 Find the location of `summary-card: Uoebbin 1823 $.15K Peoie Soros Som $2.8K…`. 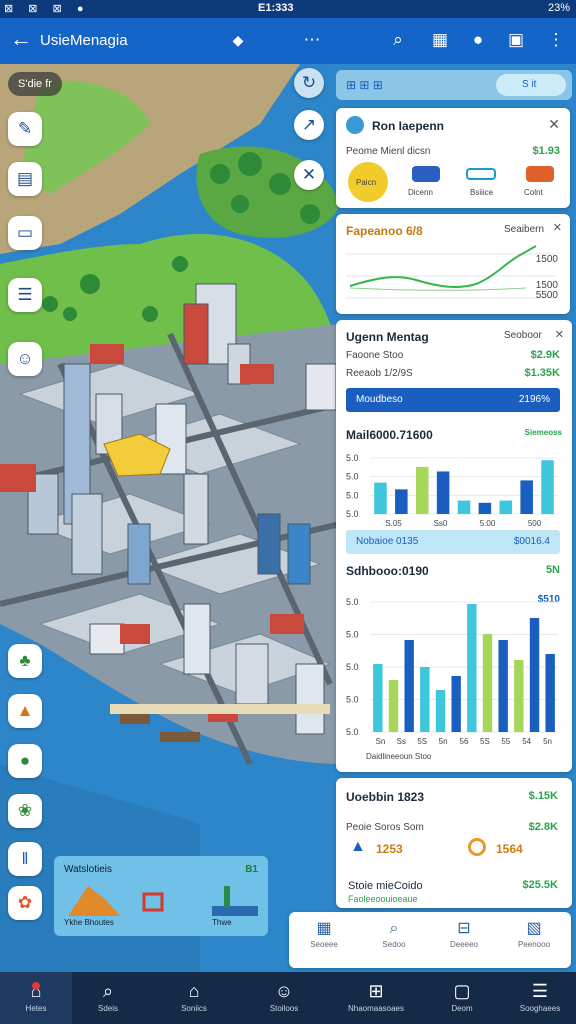

summary-card: Uoebbin 1823 $.15K Peoie Soros Som $2.8K… is located at coordinates (454, 843).